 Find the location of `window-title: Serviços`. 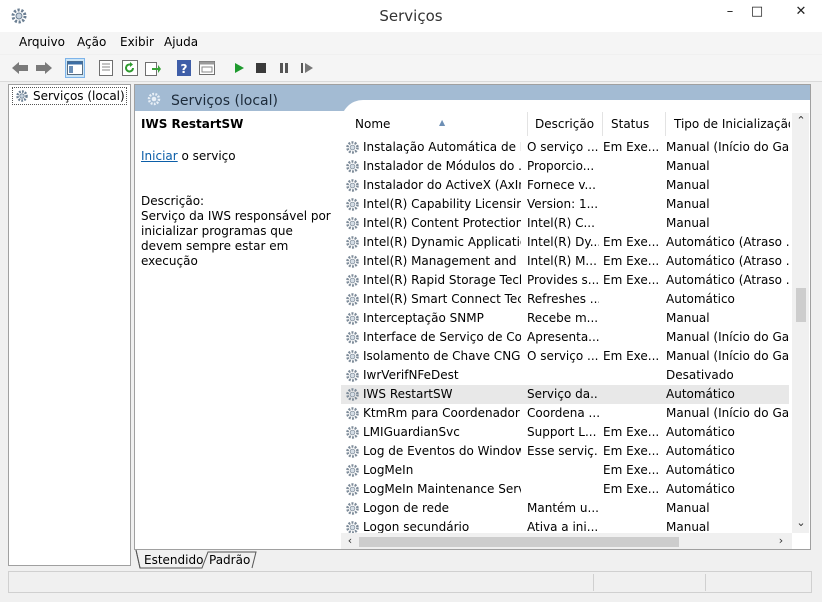

window-title: Serviços is located at coordinates (411, 16).